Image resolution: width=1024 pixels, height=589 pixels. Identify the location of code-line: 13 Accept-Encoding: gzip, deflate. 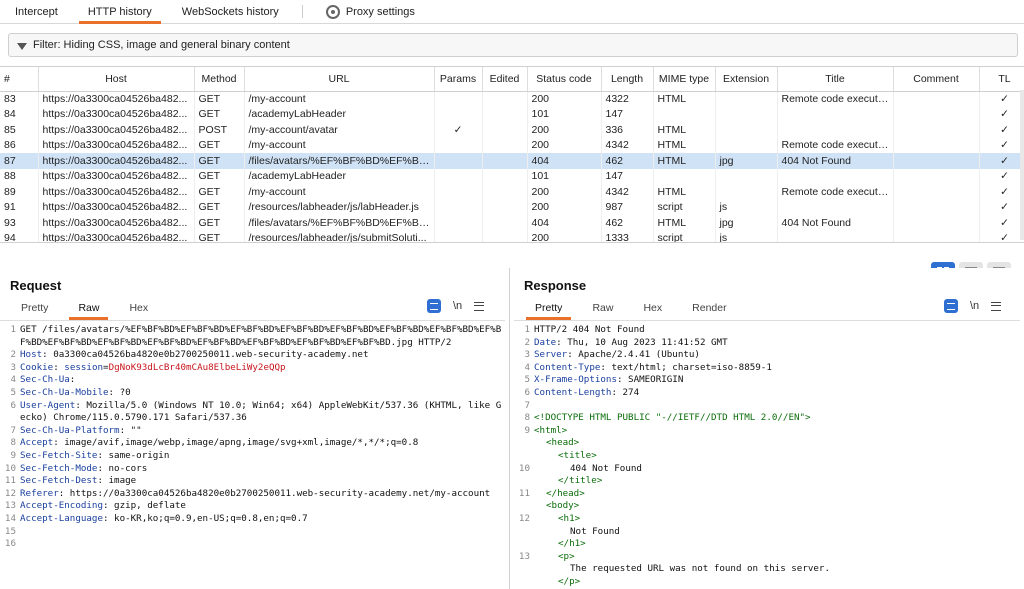
(252, 506).